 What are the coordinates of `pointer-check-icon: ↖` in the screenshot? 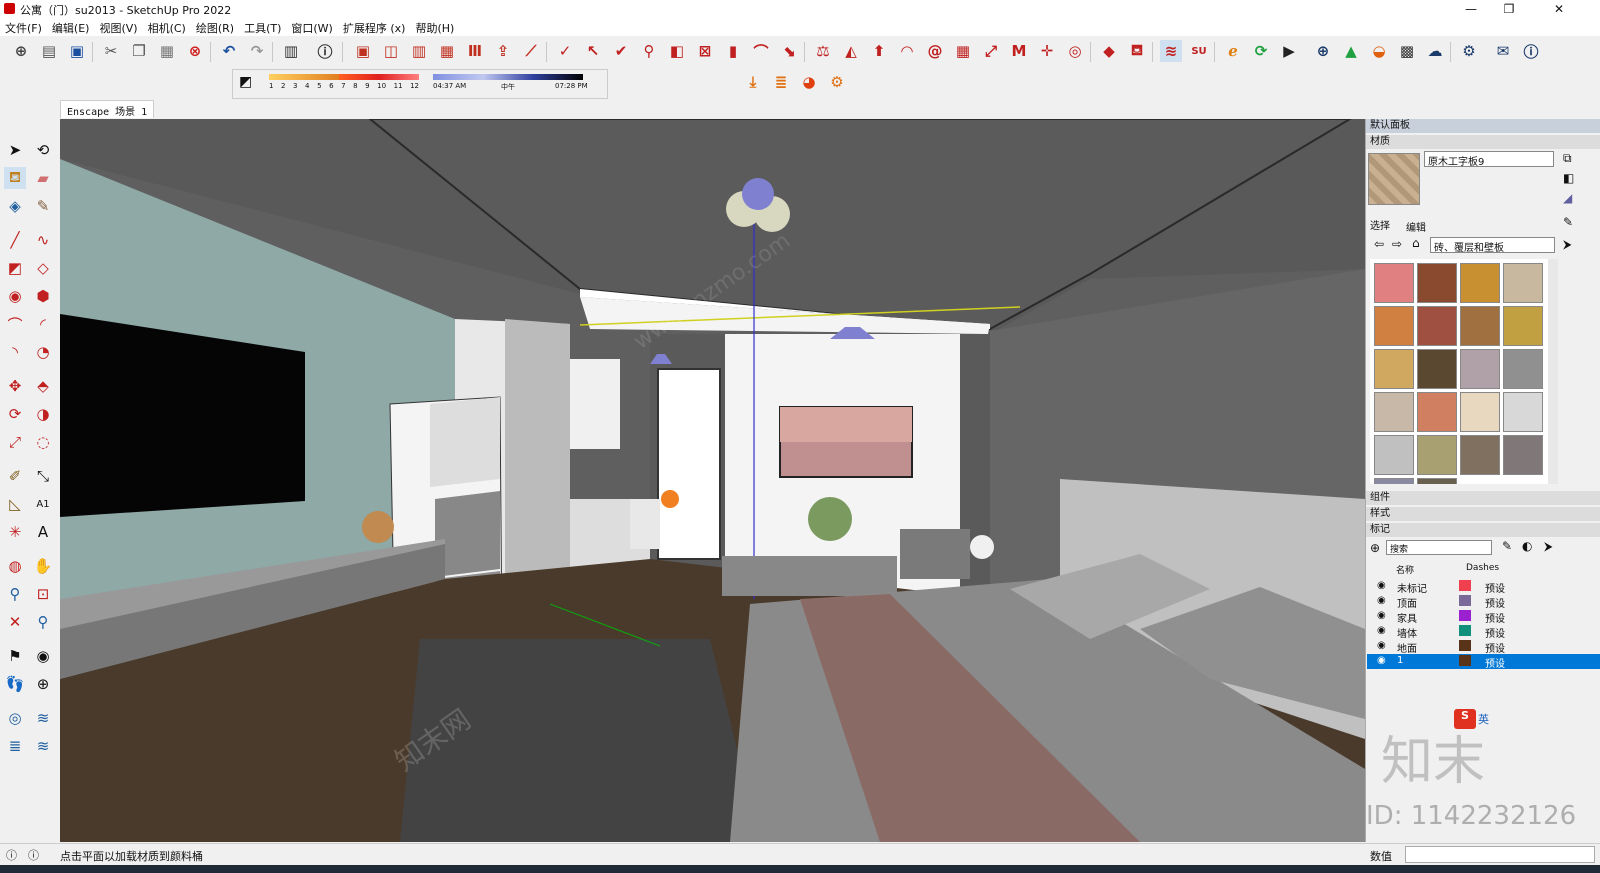 It's located at (593, 51).